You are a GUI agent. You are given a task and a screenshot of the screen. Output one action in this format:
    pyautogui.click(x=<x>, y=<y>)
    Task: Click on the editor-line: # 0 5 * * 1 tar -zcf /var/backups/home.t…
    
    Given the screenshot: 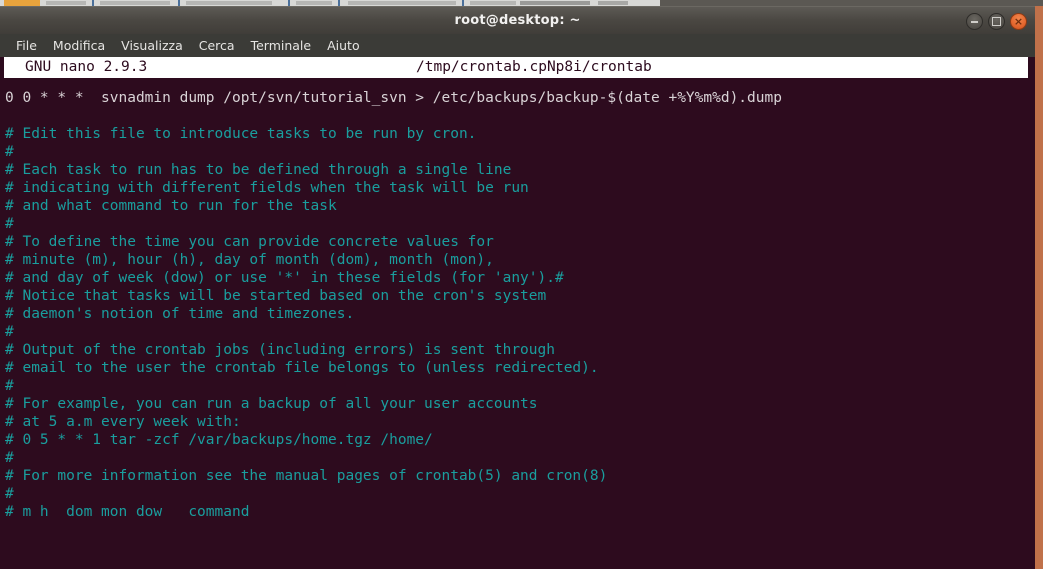 What is the action you would take?
    pyautogui.click(x=519, y=440)
    